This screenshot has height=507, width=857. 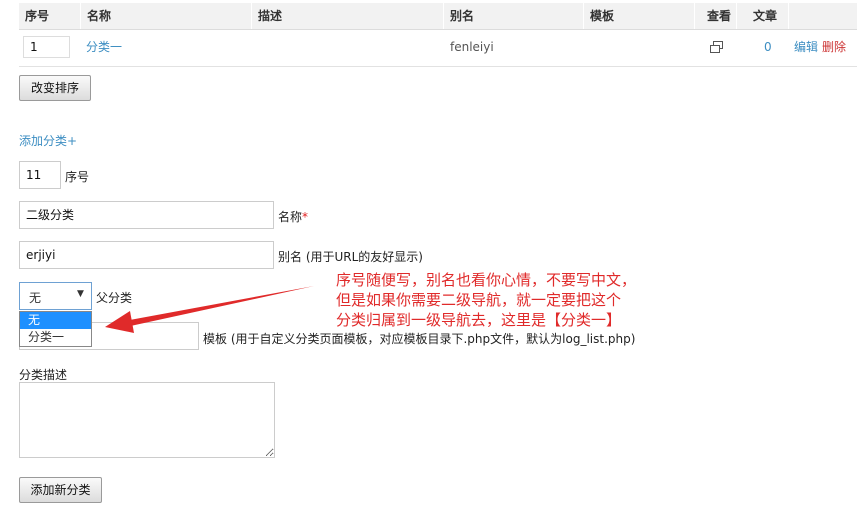 I want to click on annotation-line-3: 分类归属到一级导航去，这里是【分类一】, so click(x=479, y=320).